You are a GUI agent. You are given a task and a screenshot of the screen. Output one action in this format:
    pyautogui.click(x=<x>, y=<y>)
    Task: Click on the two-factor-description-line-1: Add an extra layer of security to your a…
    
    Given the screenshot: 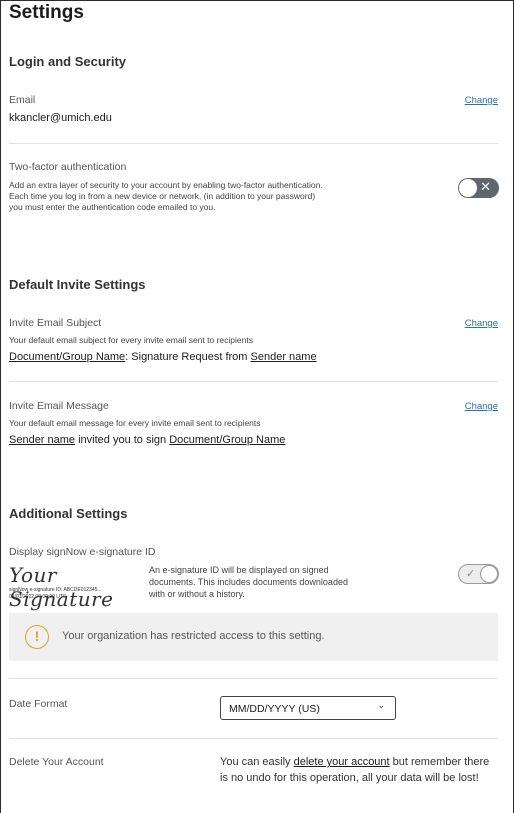 What is the action you would take?
    pyautogui.click(x=166, y=185)
    